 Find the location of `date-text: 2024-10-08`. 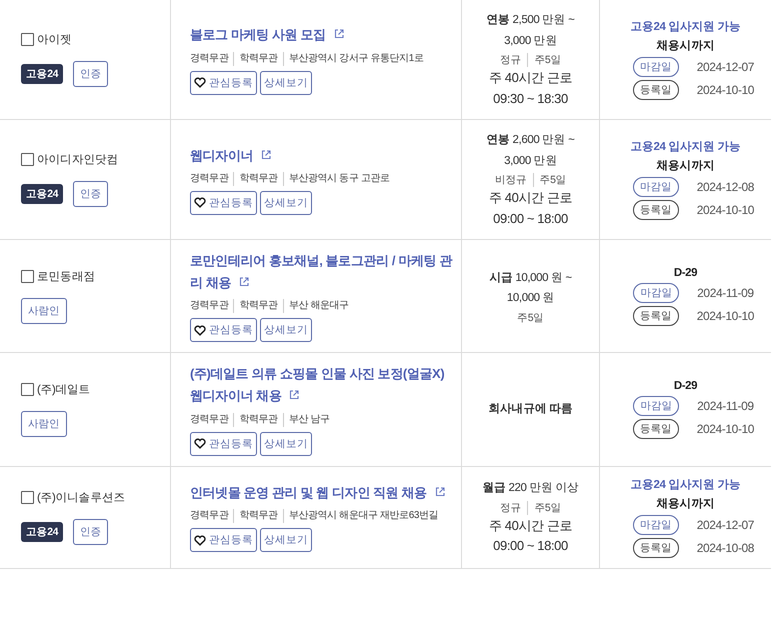

date-text: 2024-10-08 is located at coordinates (725, 547).